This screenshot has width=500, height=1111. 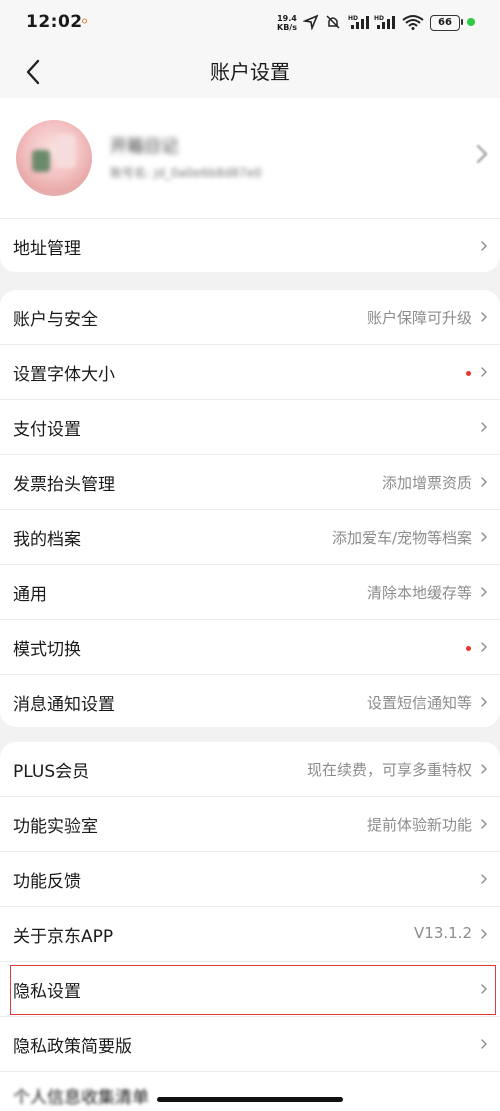 What do you see at coordinates (413, 22) in the screenshot?
I see `wifi-icon` at bounding box center [413, 22].